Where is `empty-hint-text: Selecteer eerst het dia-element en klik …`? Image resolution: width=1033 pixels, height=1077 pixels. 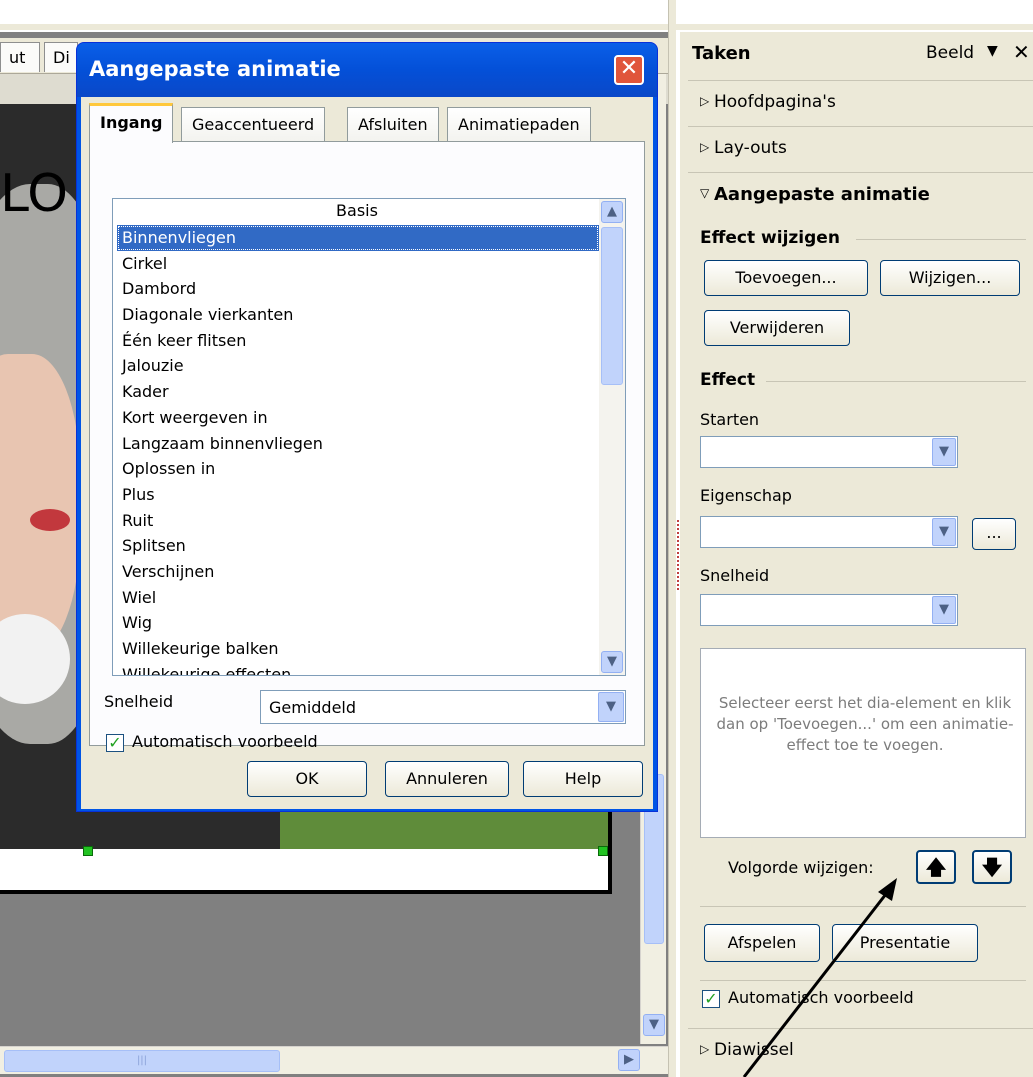
empty-hint-text: Selecteer eerst het dia-element en klik … is located at coordinates (865, 724).